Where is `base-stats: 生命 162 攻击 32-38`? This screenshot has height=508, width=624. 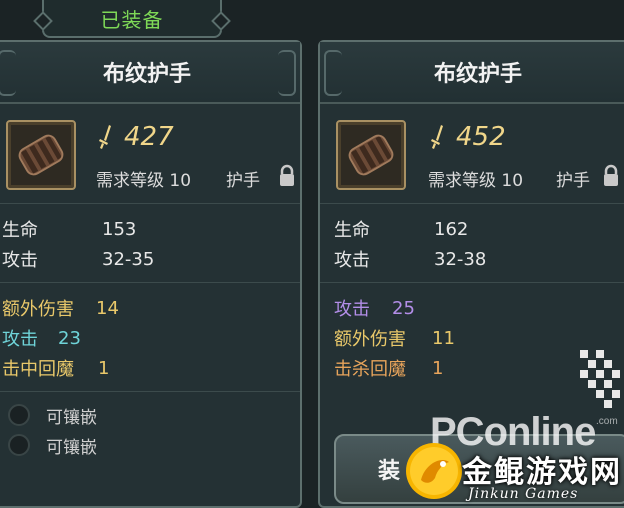
base-stats: 生命 162 攻击 32-38 is located at coordinates (472, 243).